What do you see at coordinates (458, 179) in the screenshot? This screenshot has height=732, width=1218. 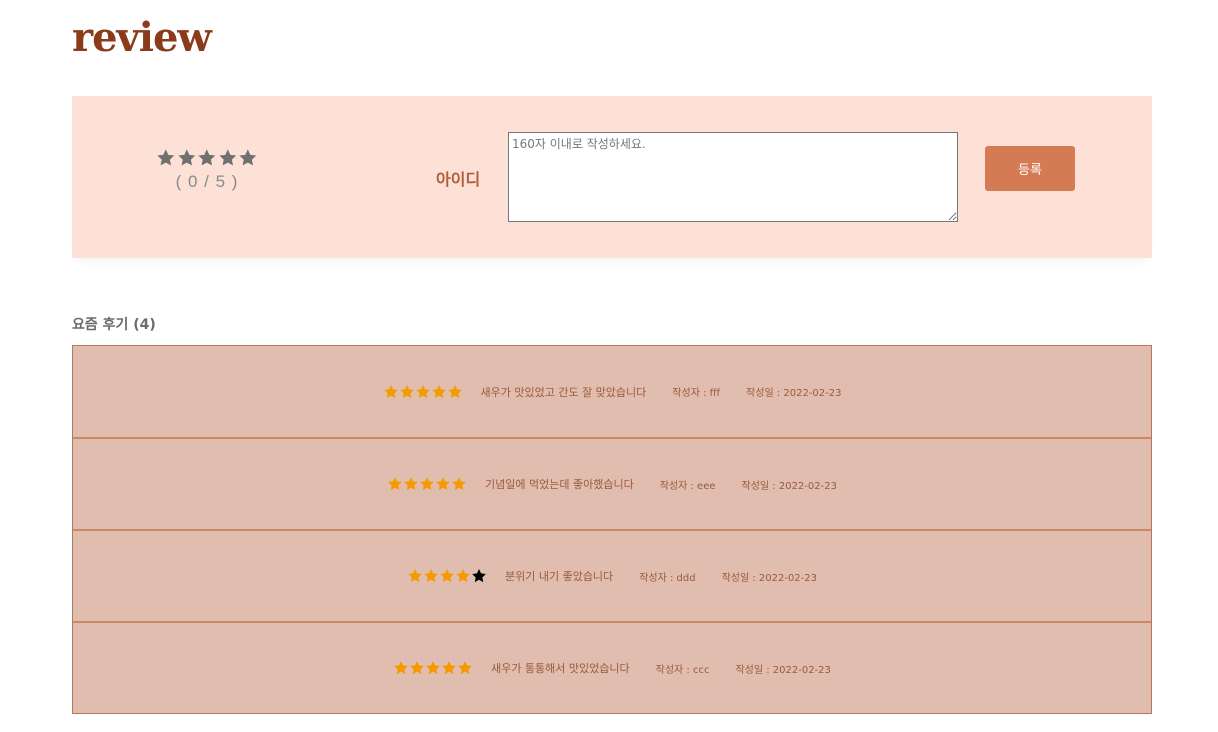 I see `user-id-label: 아이디` at bounding box center [458, 179].